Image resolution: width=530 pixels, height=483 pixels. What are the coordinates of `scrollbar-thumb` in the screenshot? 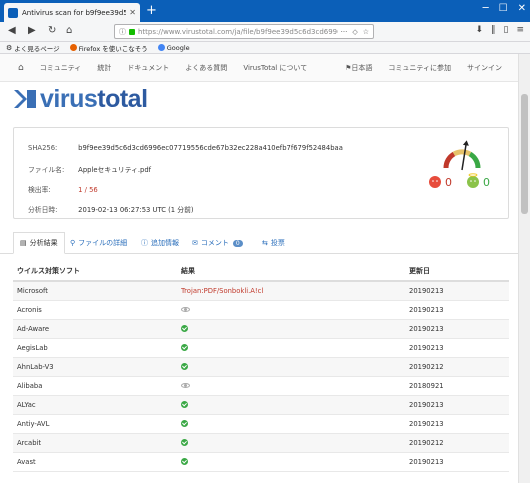 It's located at (524, 154).